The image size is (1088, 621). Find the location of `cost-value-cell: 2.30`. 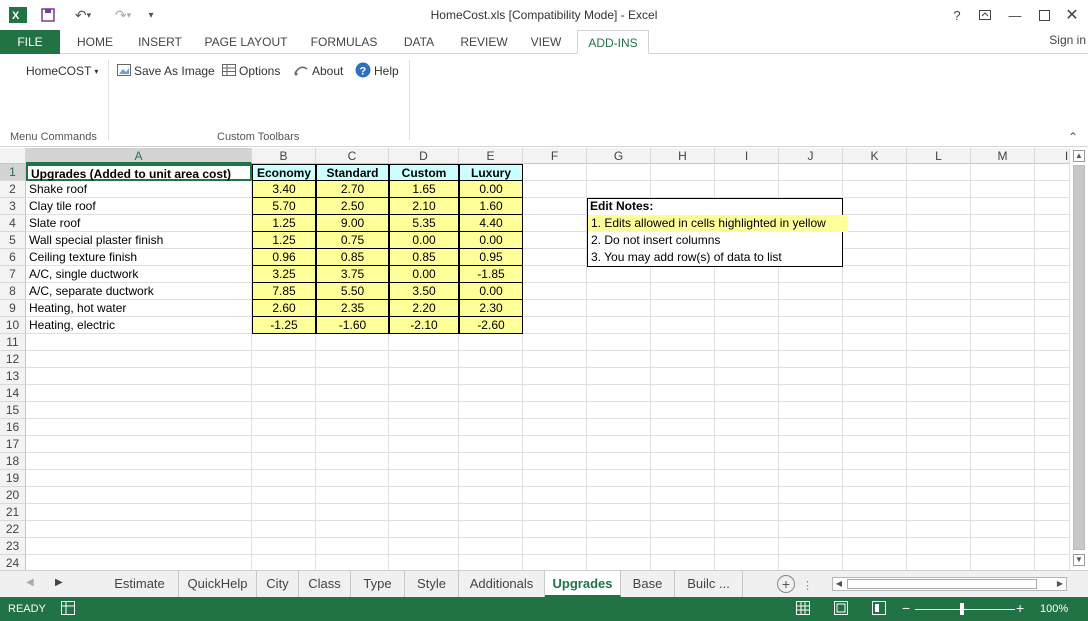

cost-value-cell: 2.30 is located at coordinates (491, 308).